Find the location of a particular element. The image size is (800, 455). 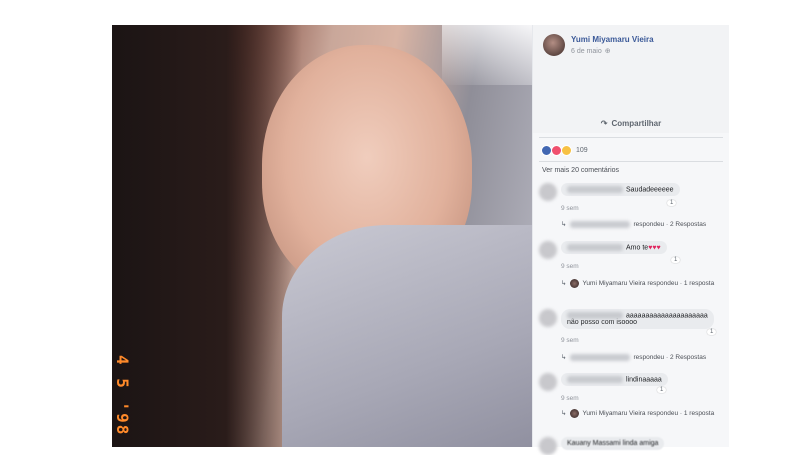

photo-glare is located at coordinates (487, 55).